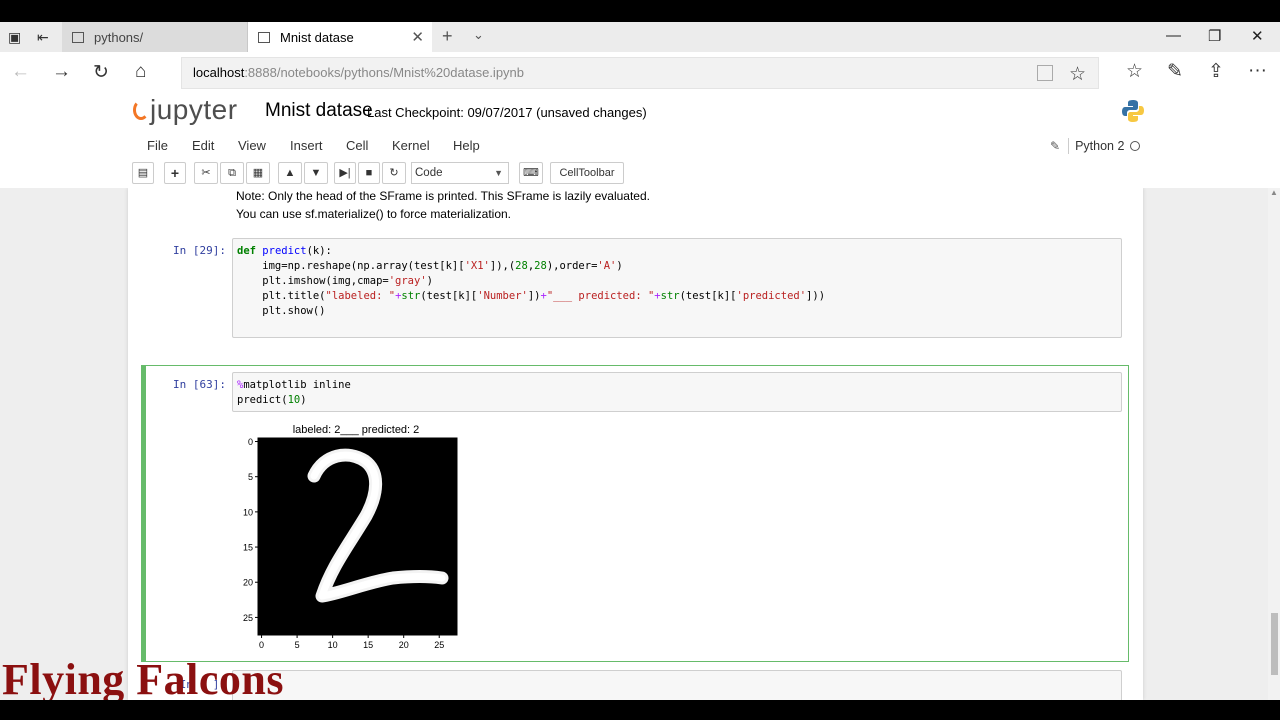 This screenshot has width=1280, height=720. Describe the element at coordinates (294, 392) in the screenshot. I see `cell-63-code: %matplotlib inline predict(10)` at that location.